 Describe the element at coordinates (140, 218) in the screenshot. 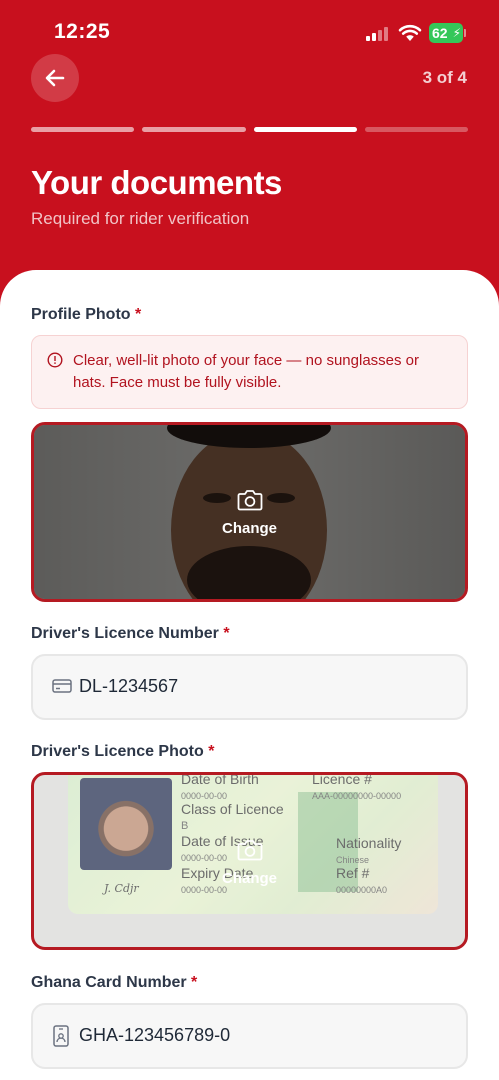

I see `page-subtitle: Required for rider verification` at that location.